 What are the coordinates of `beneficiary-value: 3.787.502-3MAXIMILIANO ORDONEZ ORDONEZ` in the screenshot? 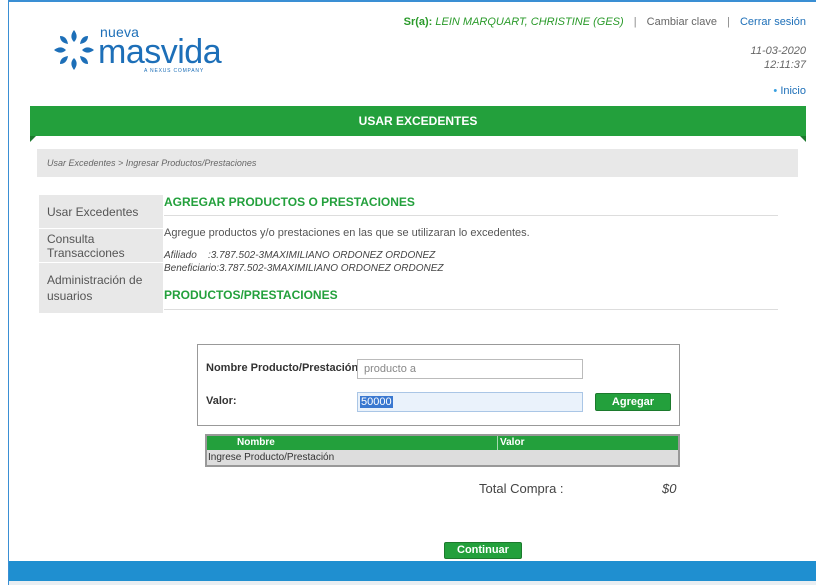 It's located at (331, 268).